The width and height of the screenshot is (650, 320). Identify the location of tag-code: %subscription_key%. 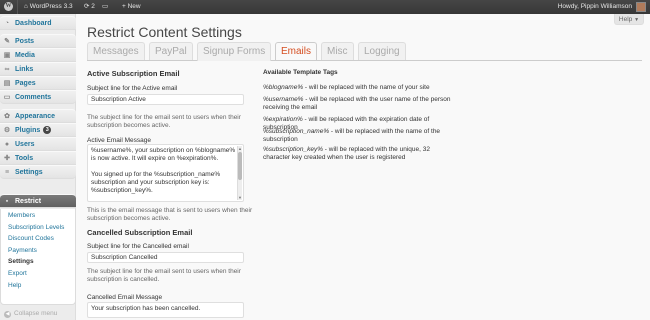
(293, 149).